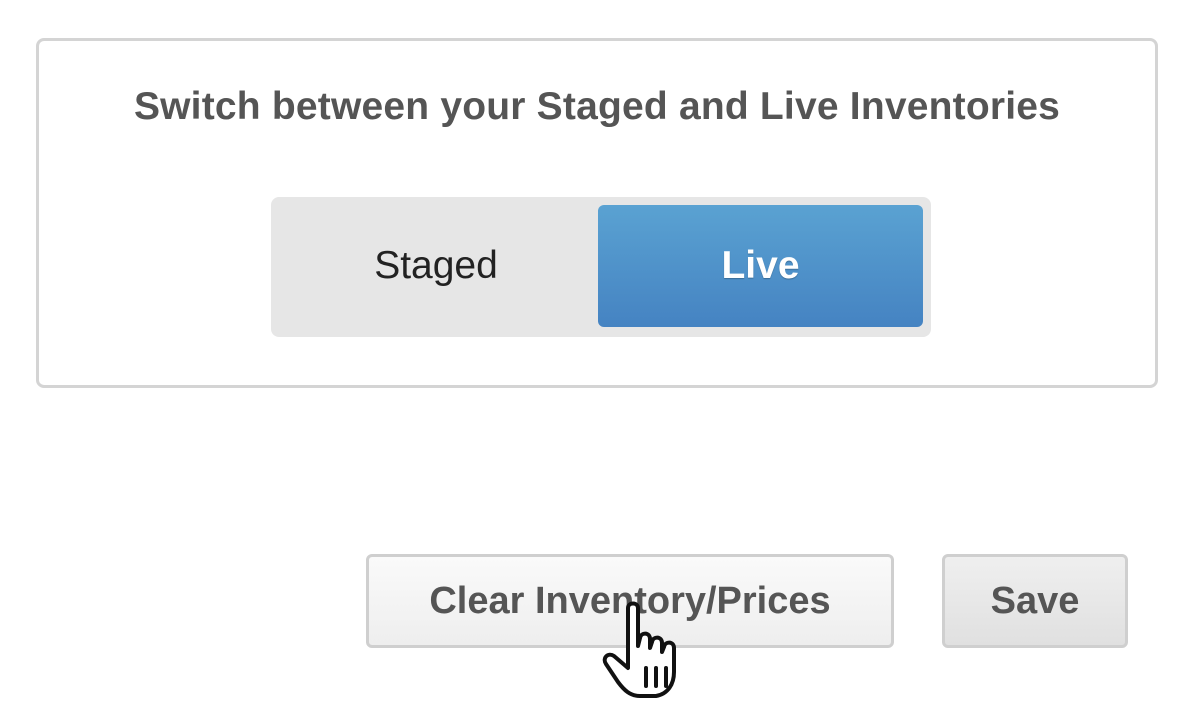  What do you see at coordinates (760, 266) in the screenshot?
I see `toggle-option-live: Live` at bounding box center [760, 266].